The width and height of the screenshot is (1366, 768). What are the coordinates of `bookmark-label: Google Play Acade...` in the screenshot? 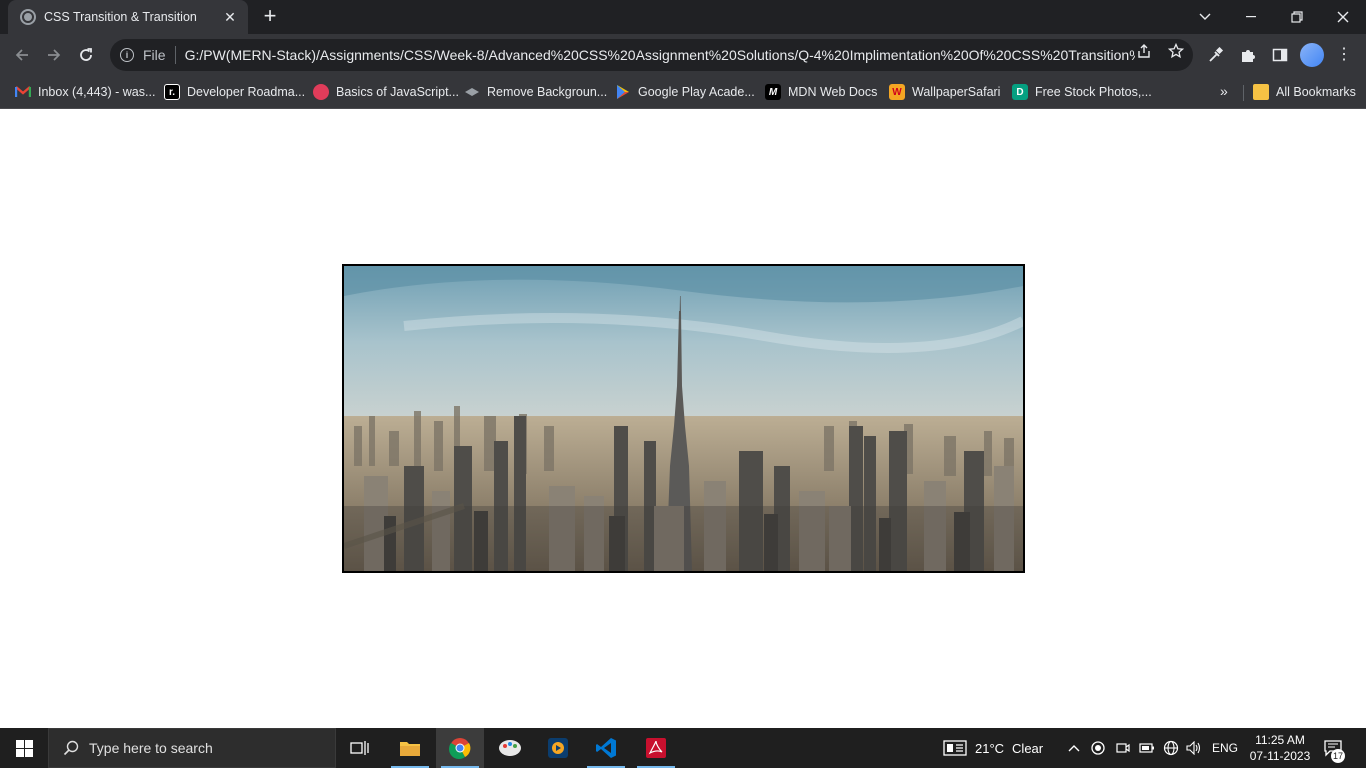 It's located at (696, 92).